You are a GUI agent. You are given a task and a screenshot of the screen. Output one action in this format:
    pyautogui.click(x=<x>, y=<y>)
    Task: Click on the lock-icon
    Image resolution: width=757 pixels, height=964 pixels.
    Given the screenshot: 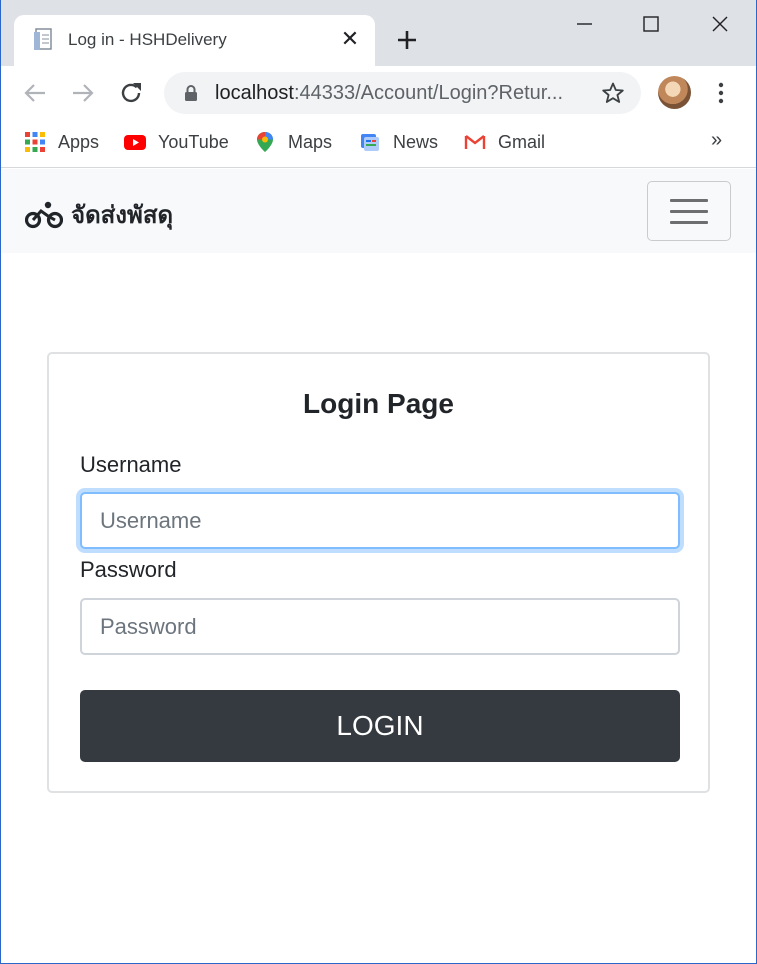 What is the action you would take?
    pyautogui.click(x=191, y=93)
    